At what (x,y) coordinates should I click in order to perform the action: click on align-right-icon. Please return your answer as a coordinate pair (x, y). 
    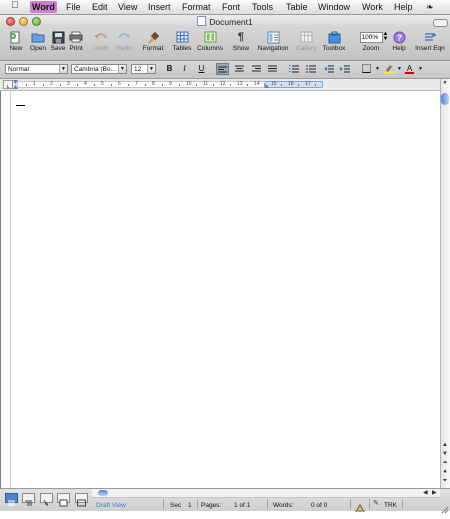
    Looking at the image, I should click on (256, 68).